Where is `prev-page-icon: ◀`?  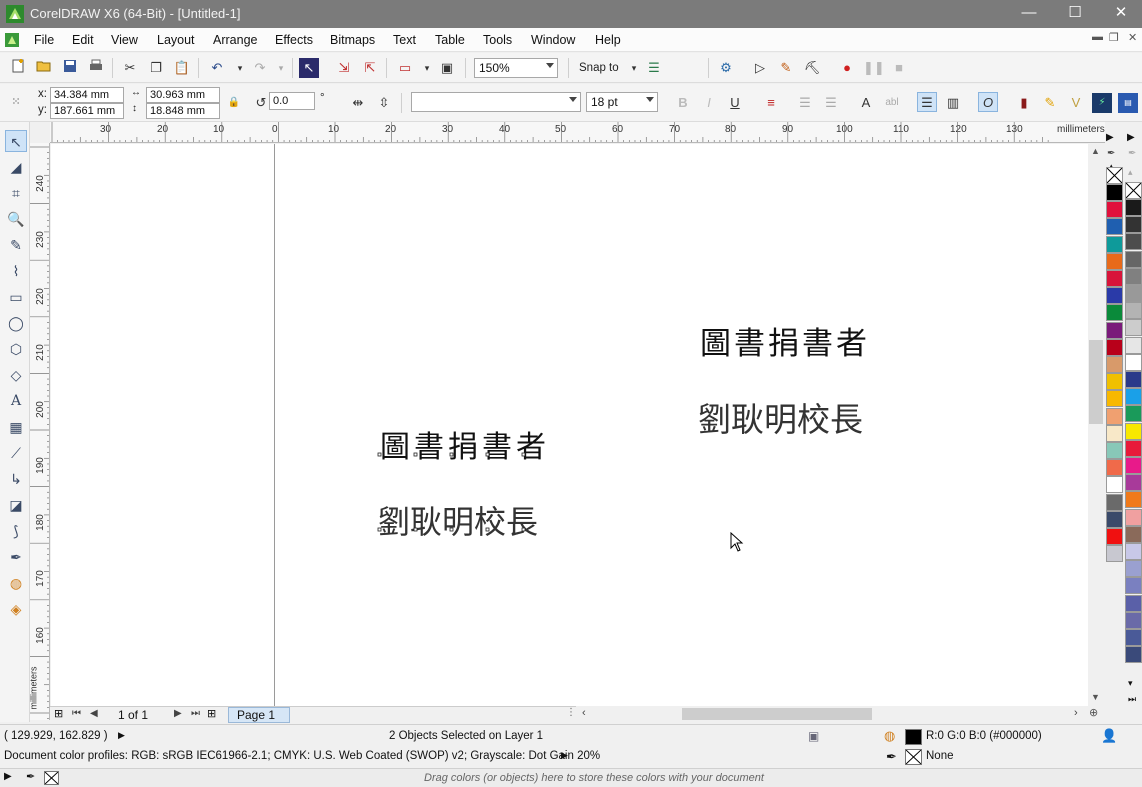 prev-page-icon: ◀ is located at coordinates (94, 713).